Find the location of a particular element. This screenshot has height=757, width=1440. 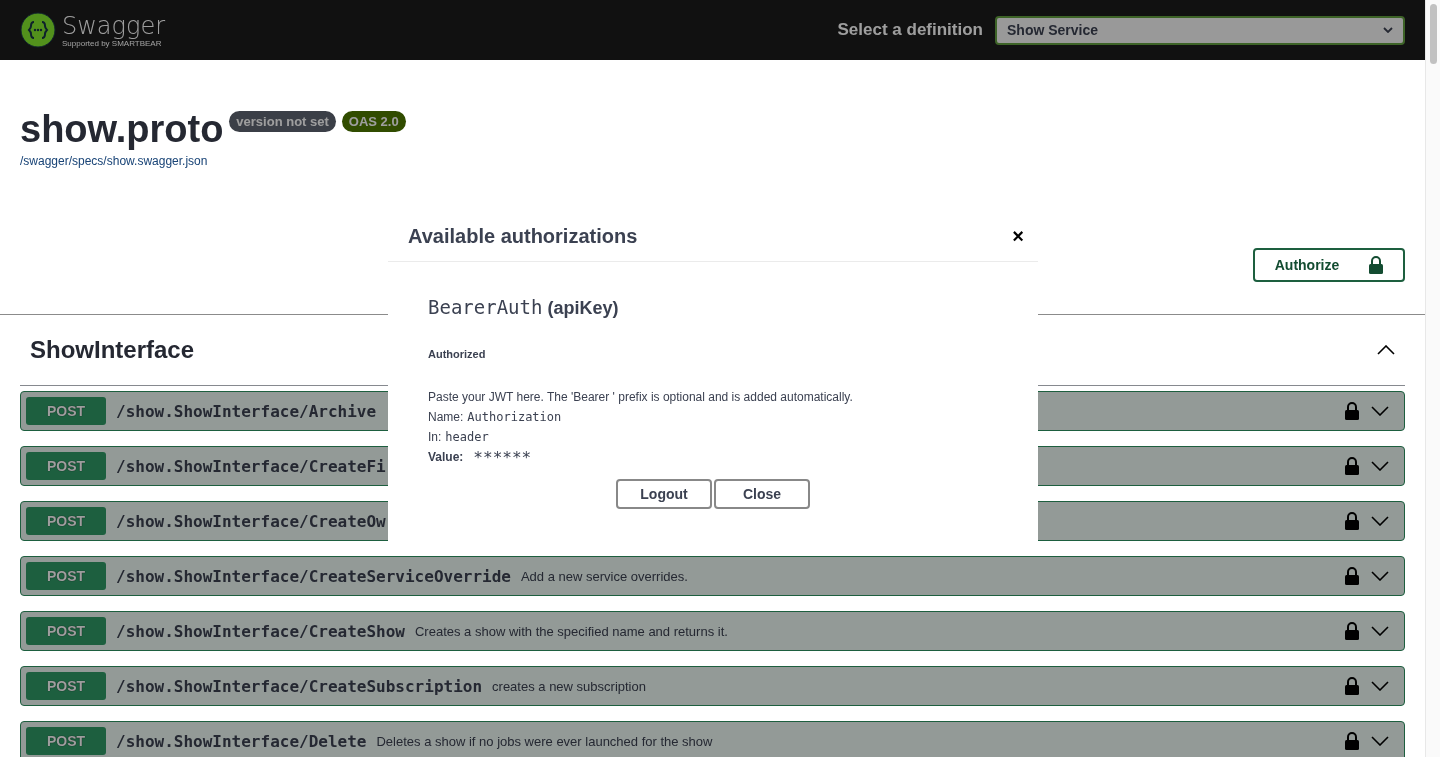

logo-text: Swagger is located at coordinates (113, 25).